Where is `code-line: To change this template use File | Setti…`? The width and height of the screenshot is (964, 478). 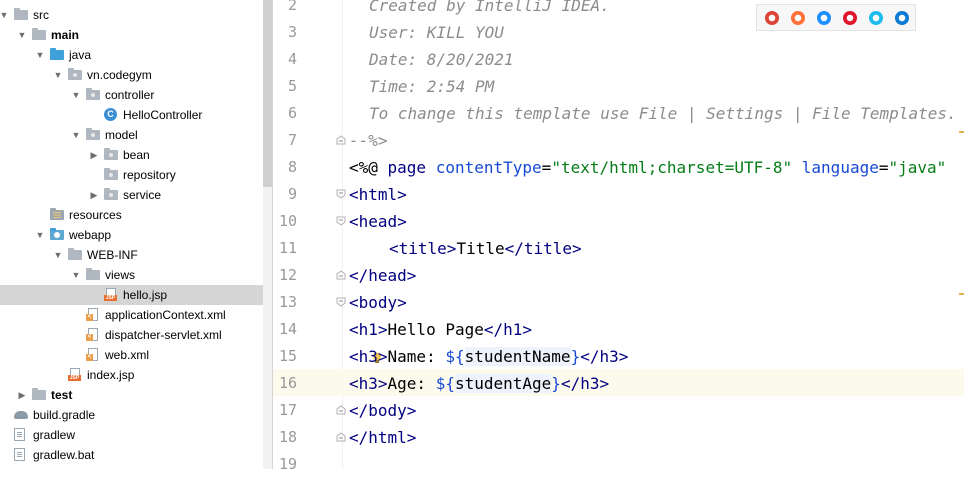 code-line: To change this template use File | Setti… is located at coordinates (663, 113).